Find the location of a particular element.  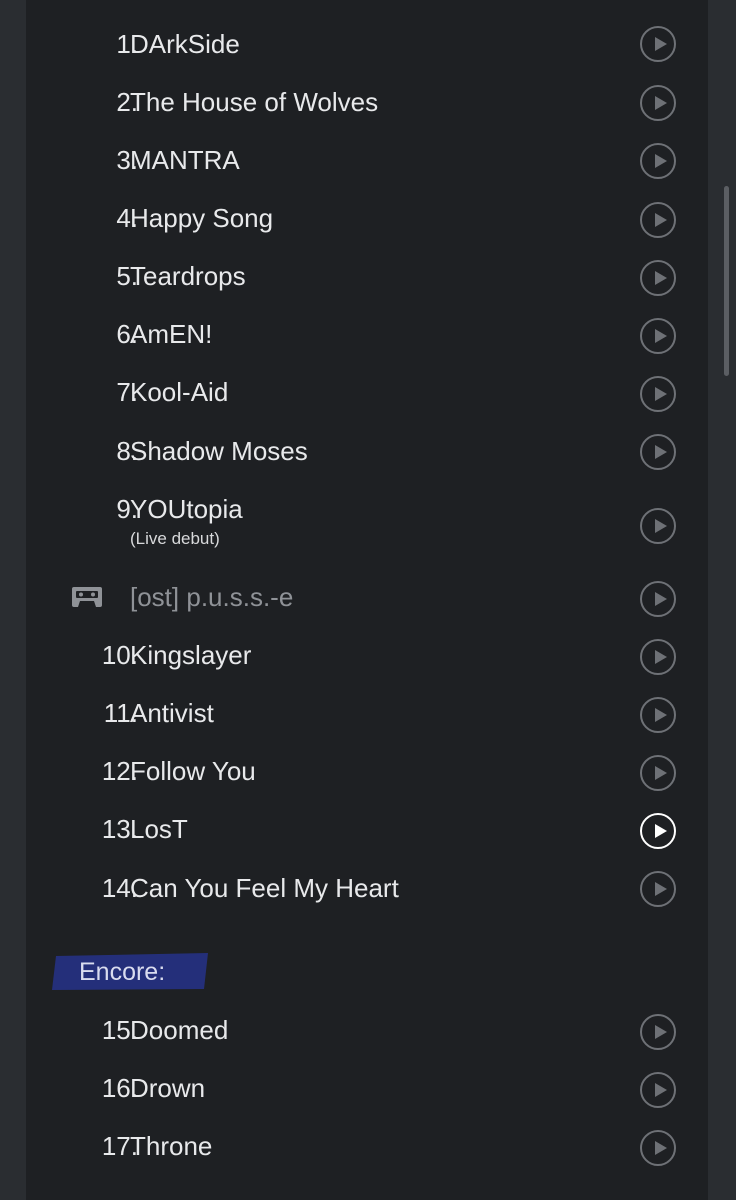

song-title: Drown is located at coordinates (168, 1088).